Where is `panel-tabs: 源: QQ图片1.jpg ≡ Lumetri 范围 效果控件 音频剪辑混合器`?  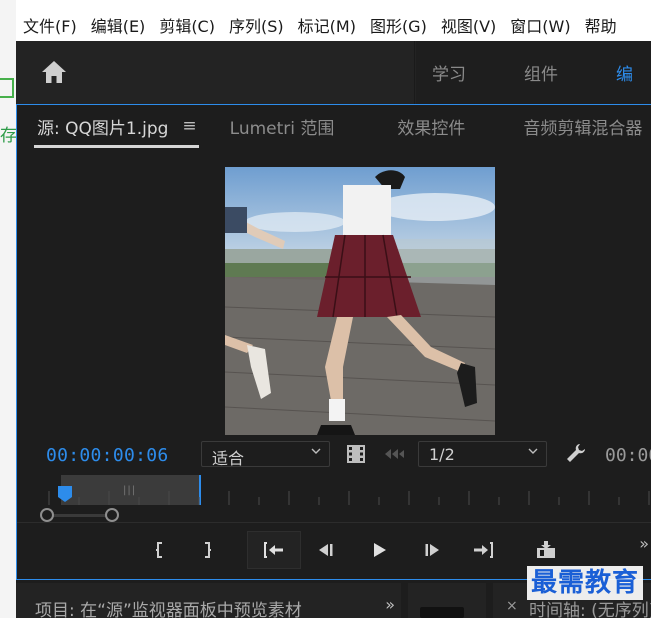
panel-tabs: 源: QQ图片1.jpg ≡ Lumetri 范围 效果控件 音频剪辑混合器 is located at coordinates (334, 126).